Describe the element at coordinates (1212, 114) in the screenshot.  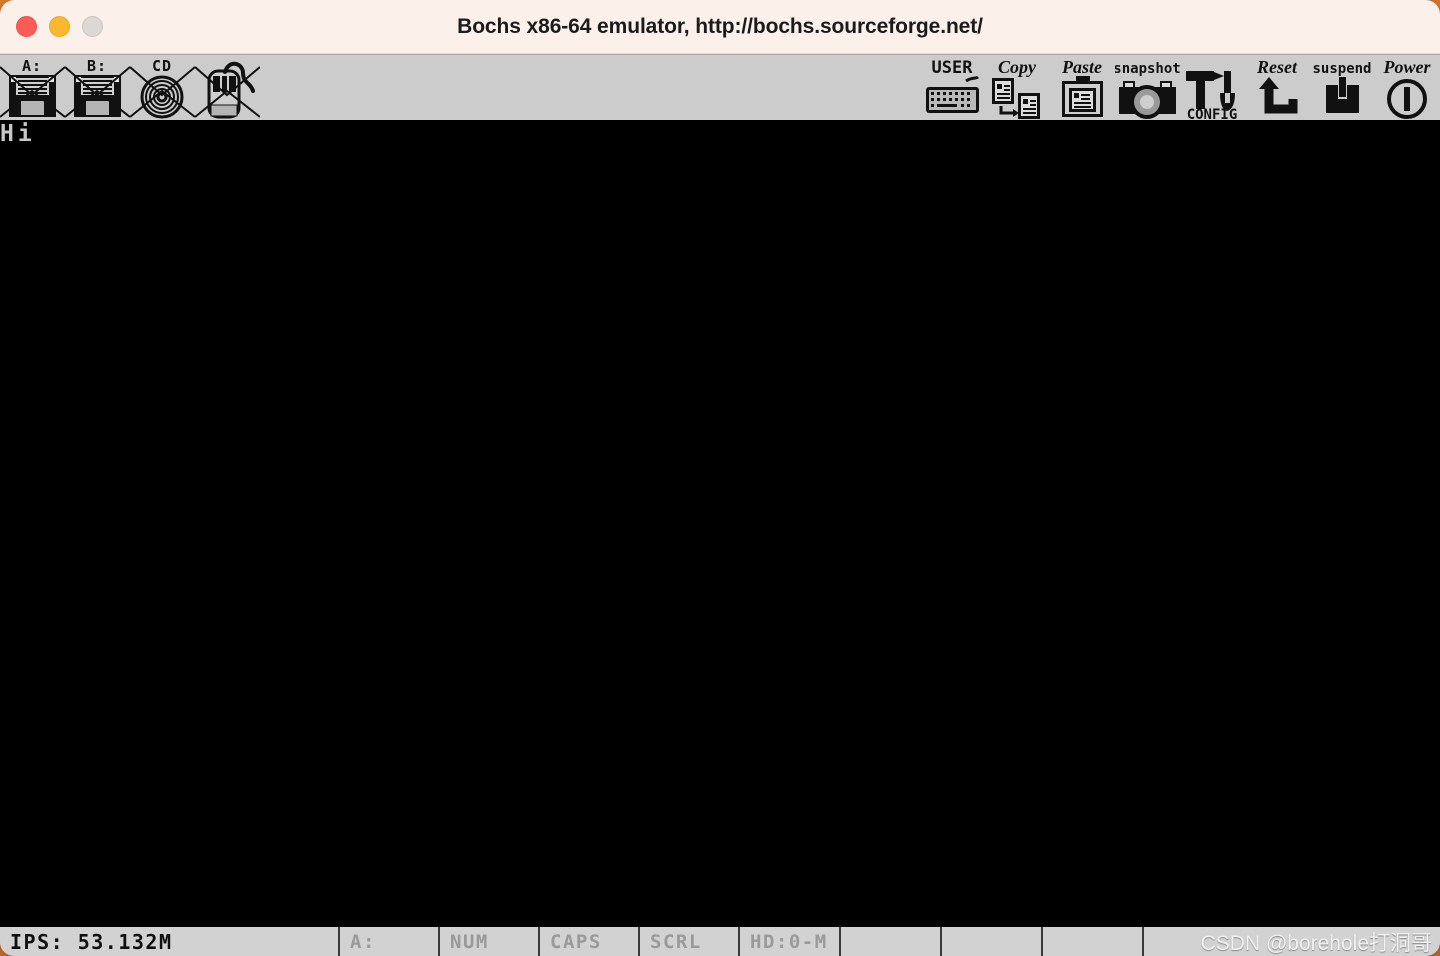
I see `svg-text: CONFIG` at that location.